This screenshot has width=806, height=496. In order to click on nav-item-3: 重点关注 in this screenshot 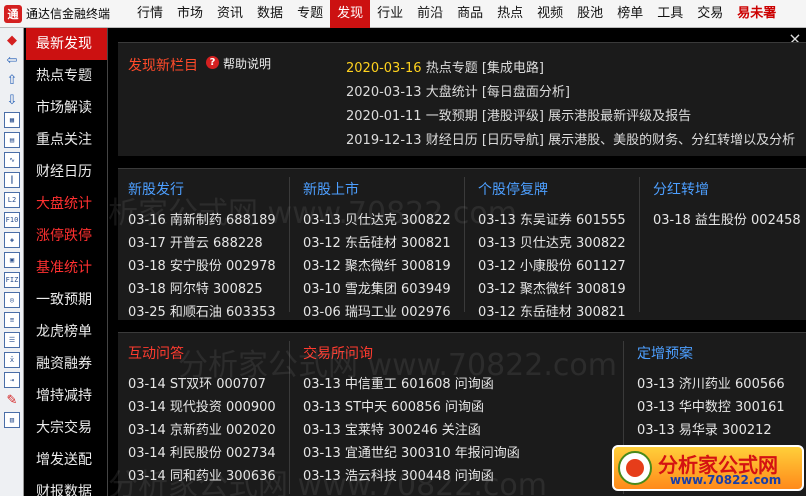, I will do `click(66, 140)`.